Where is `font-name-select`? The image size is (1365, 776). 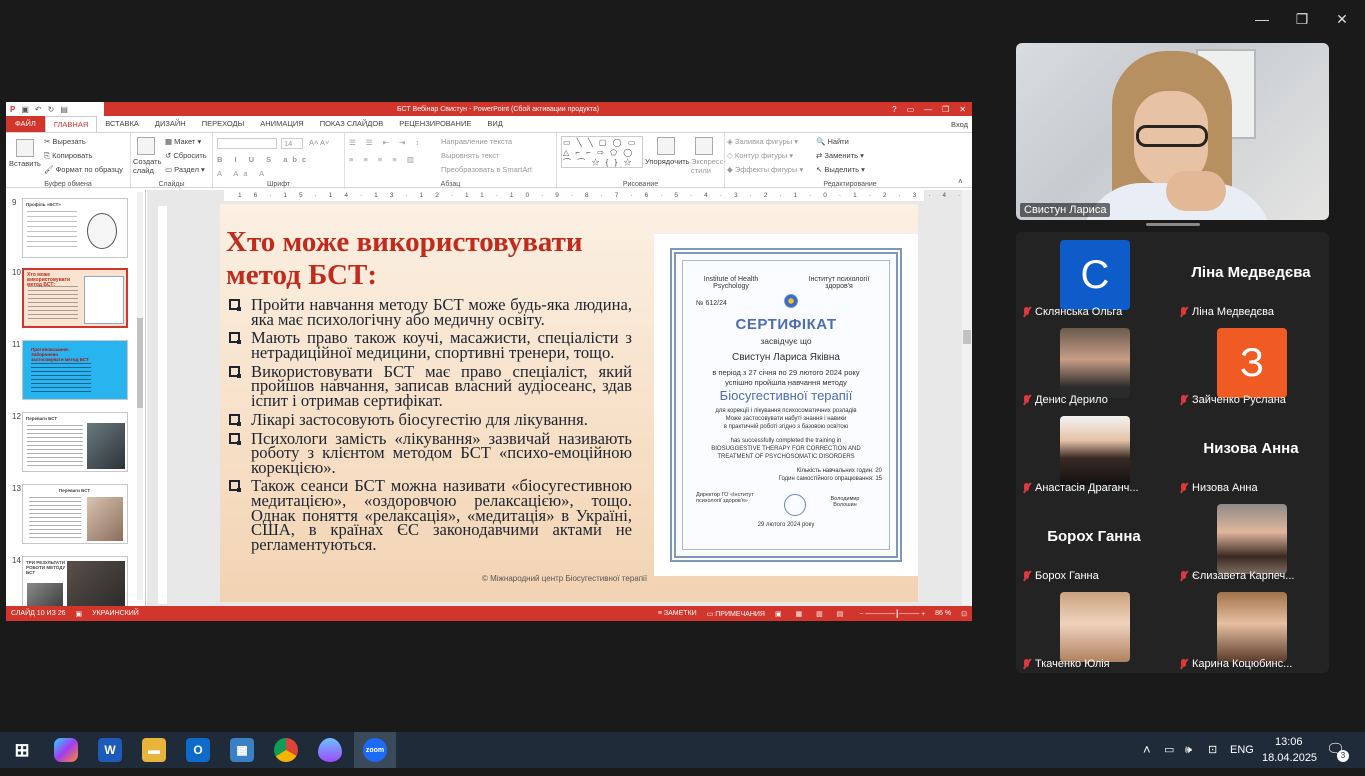 font-name-select is located at coordinates (247, 143).